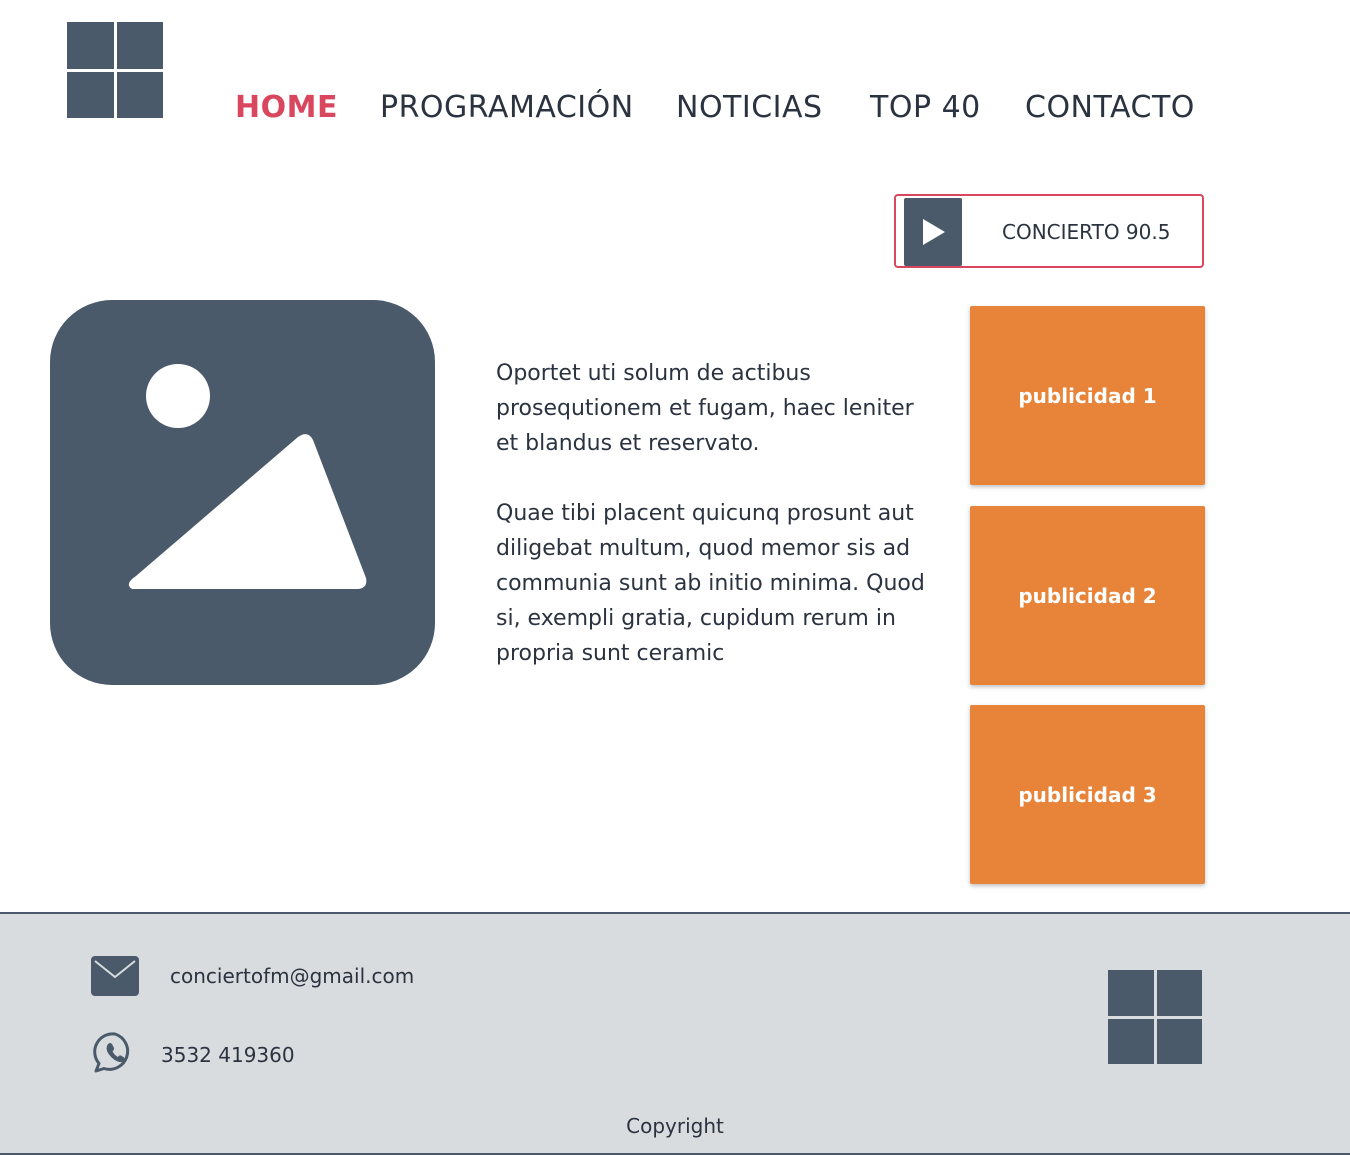  Describe the element at coordinates (115, 70) in the screenshot. I see `site-logo-icon` at that location.